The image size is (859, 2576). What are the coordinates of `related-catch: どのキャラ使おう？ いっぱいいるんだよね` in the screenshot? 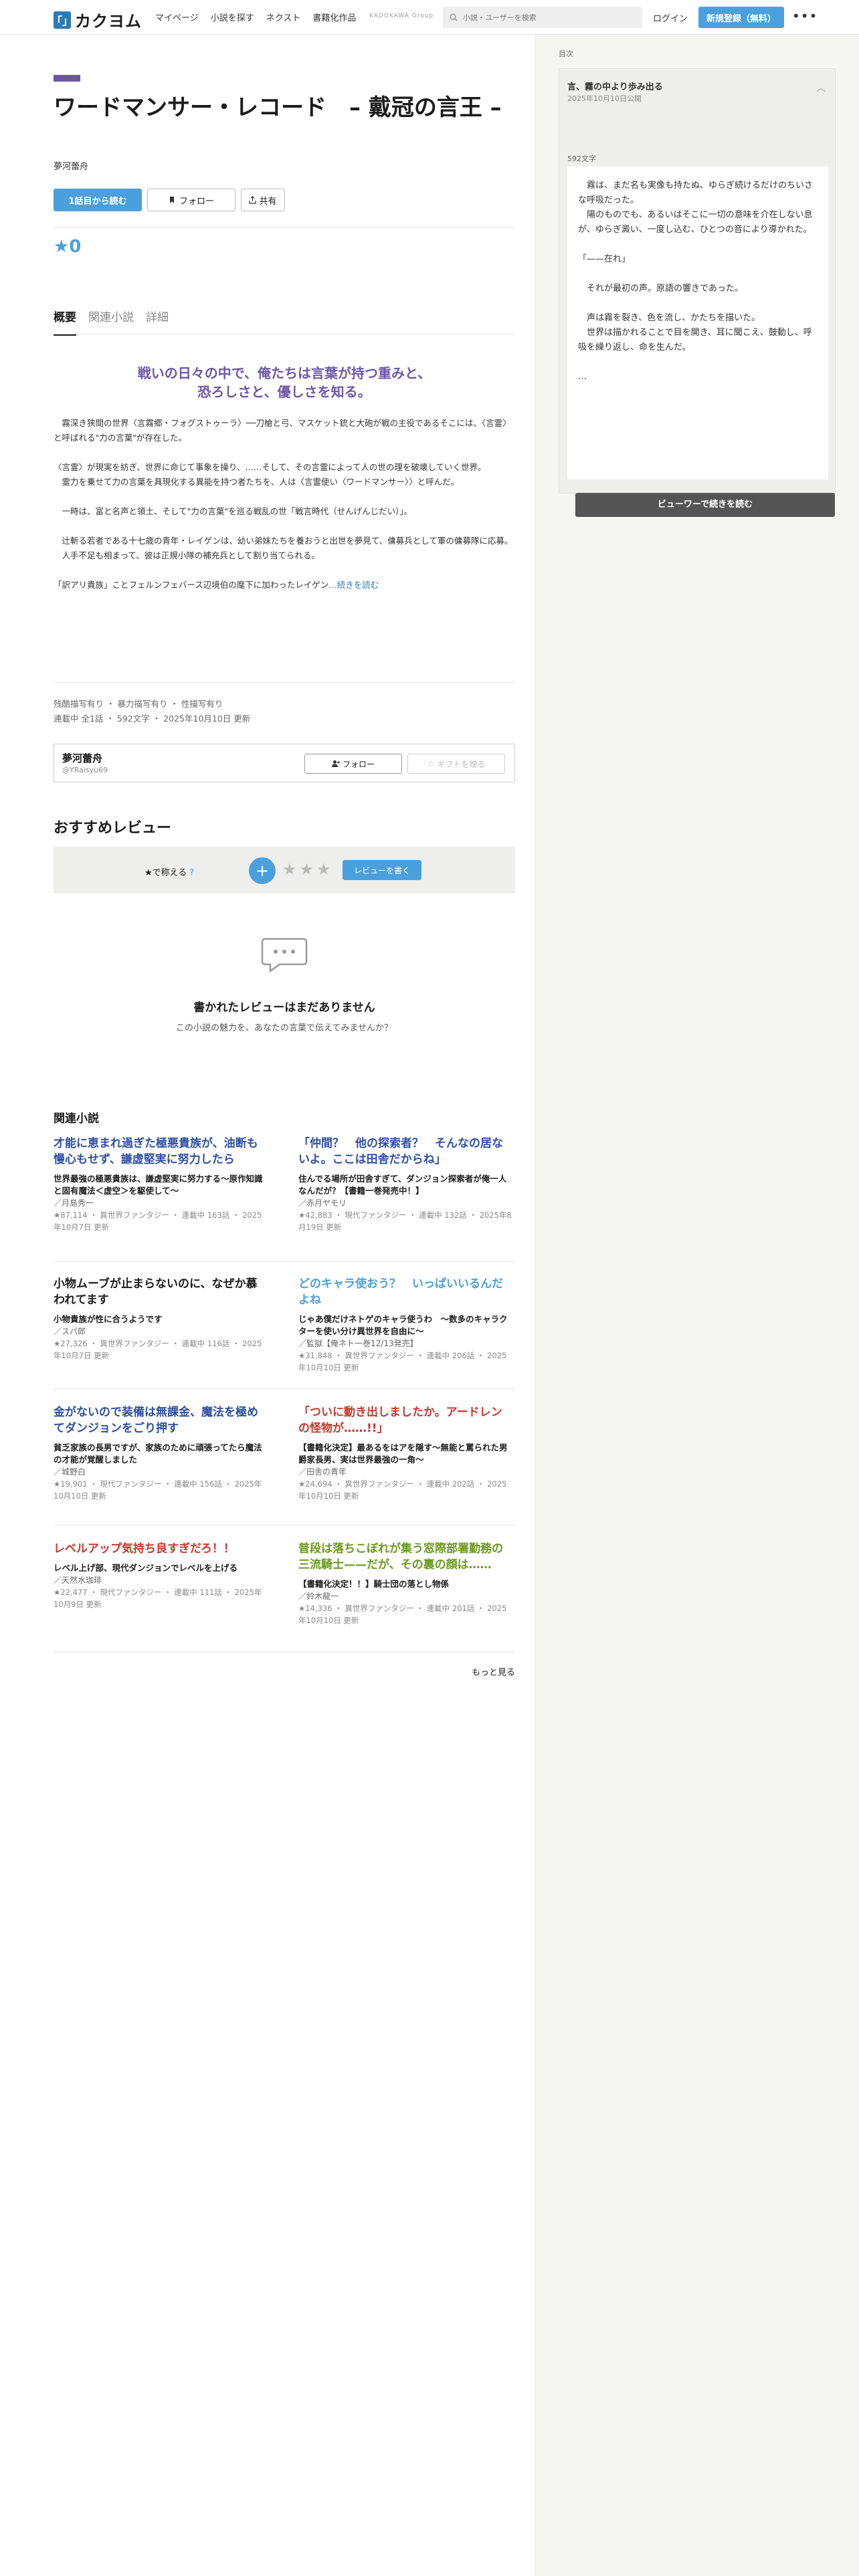 It's located at (400, 1292).